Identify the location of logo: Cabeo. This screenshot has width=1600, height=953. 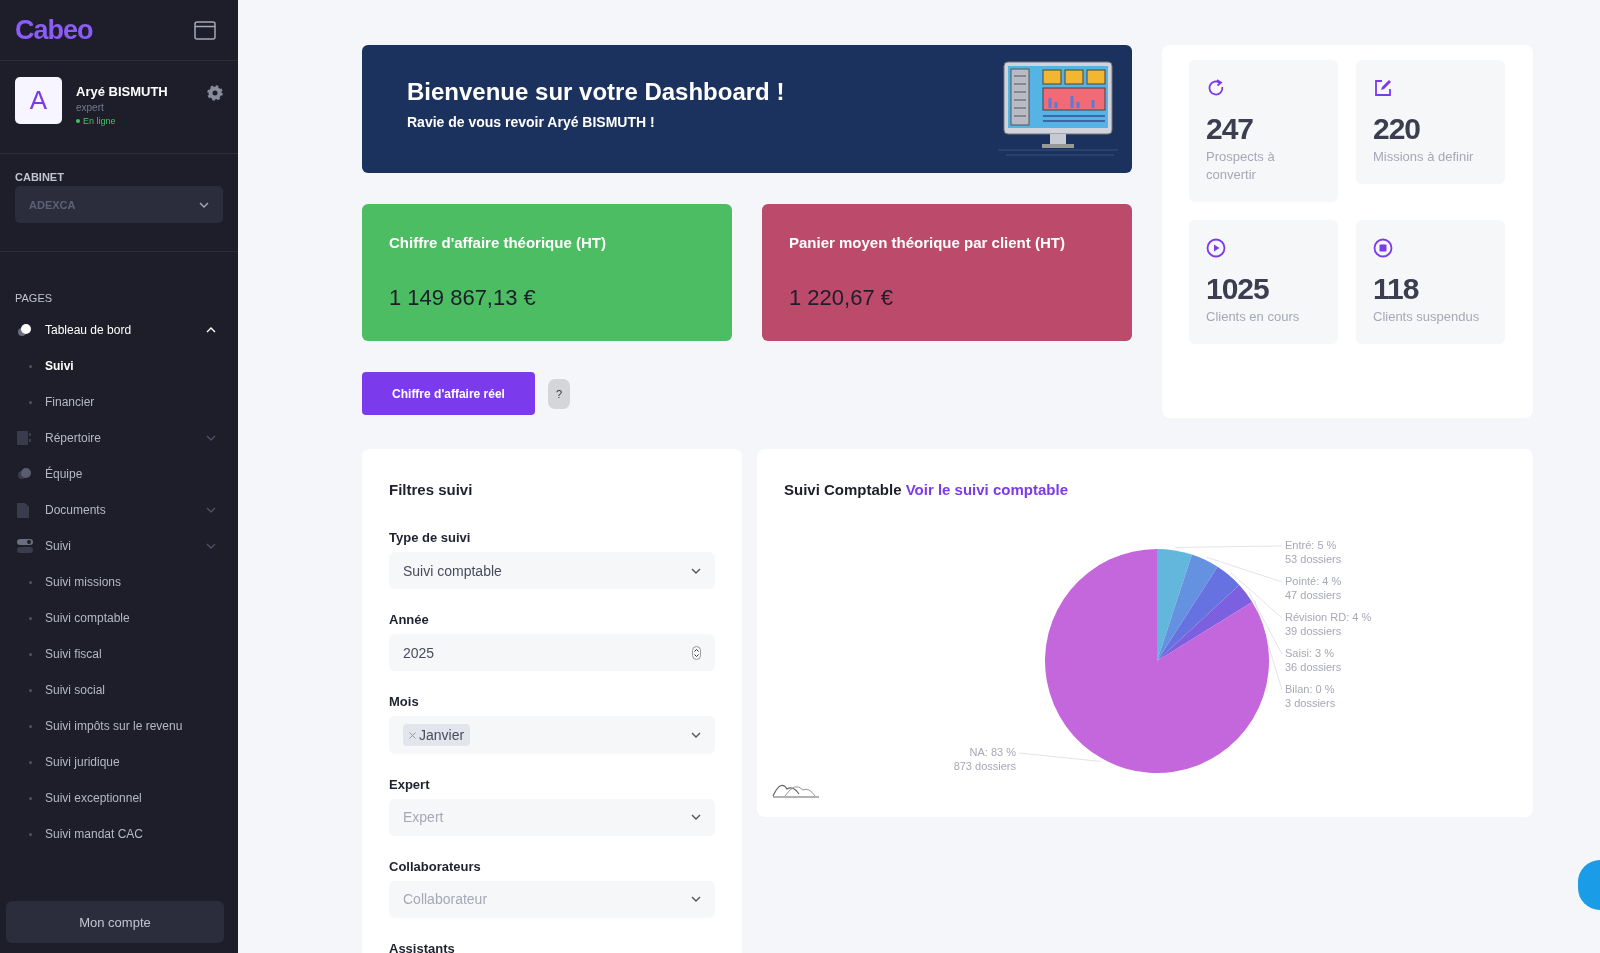
(54, 30).